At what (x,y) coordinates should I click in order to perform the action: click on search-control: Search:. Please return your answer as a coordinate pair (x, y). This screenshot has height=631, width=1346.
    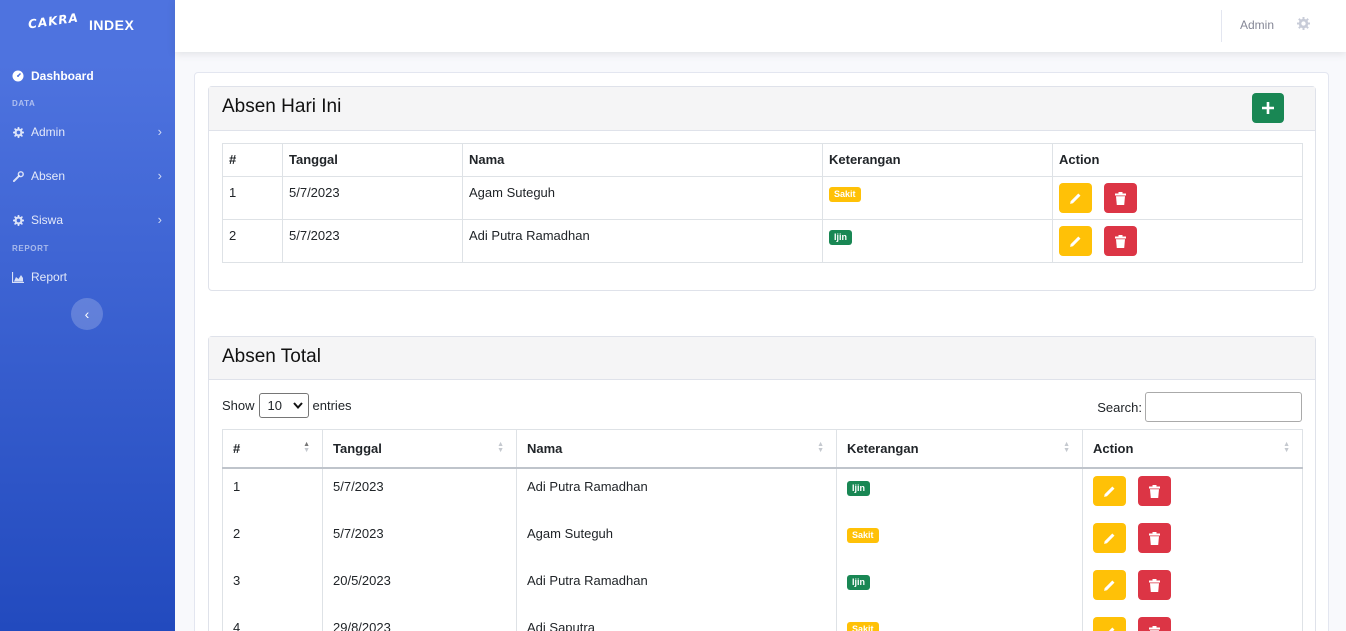
    Looking at the image, I should click on (1199, 407).